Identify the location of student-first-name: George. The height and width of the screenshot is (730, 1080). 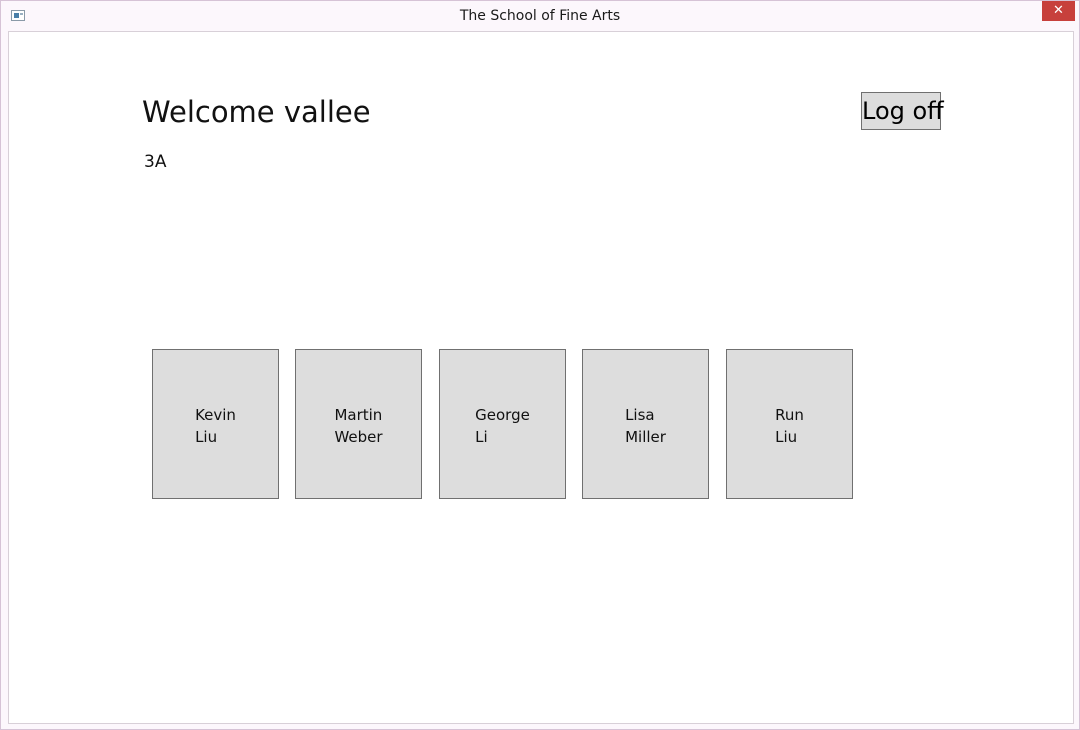
(502, 415).